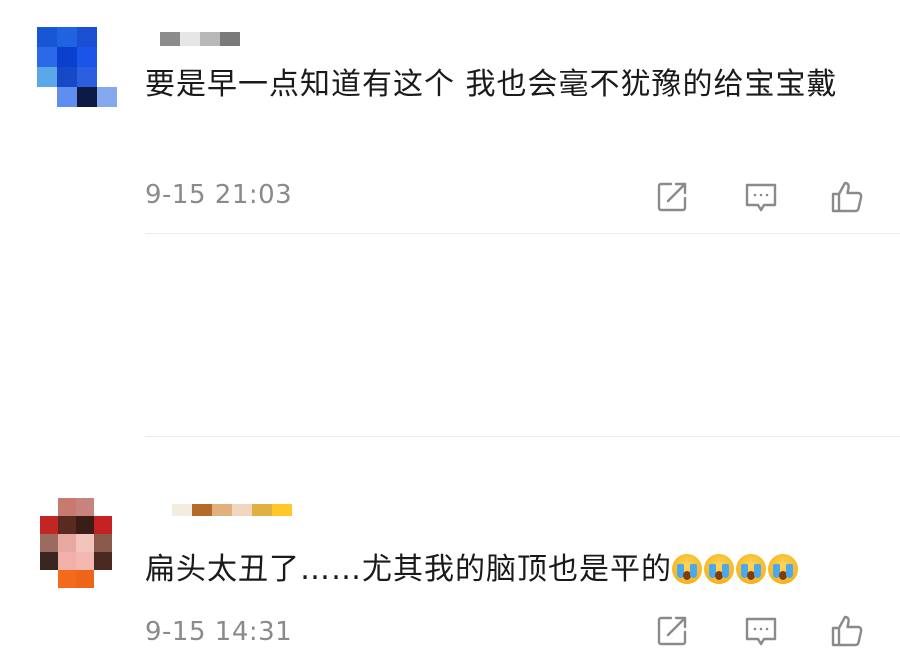  What do you see at coordinates (491, 84) in the screenshot?
I see `comment-text: 要是早一点知道有这个 我也会毫不犹豫的给宝宝戴` at bounding box center [491, 84].